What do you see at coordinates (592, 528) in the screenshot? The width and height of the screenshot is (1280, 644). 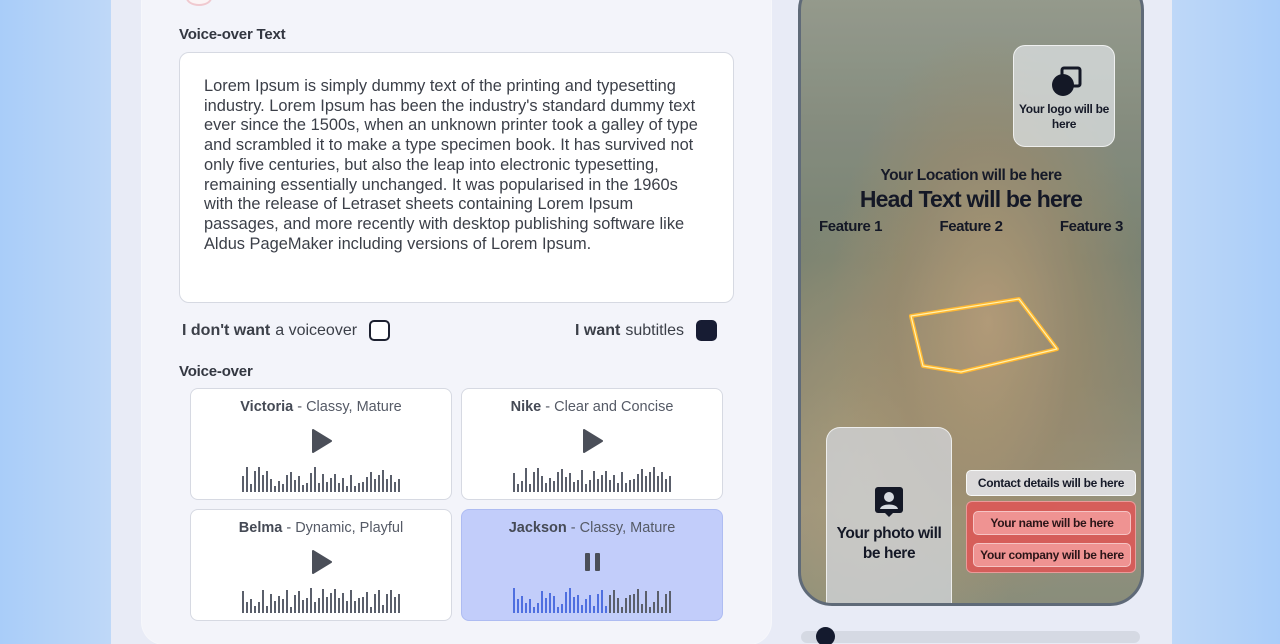 I see `voice-title: Jackson - Classy, Mature` at bounding box center [592, 528].